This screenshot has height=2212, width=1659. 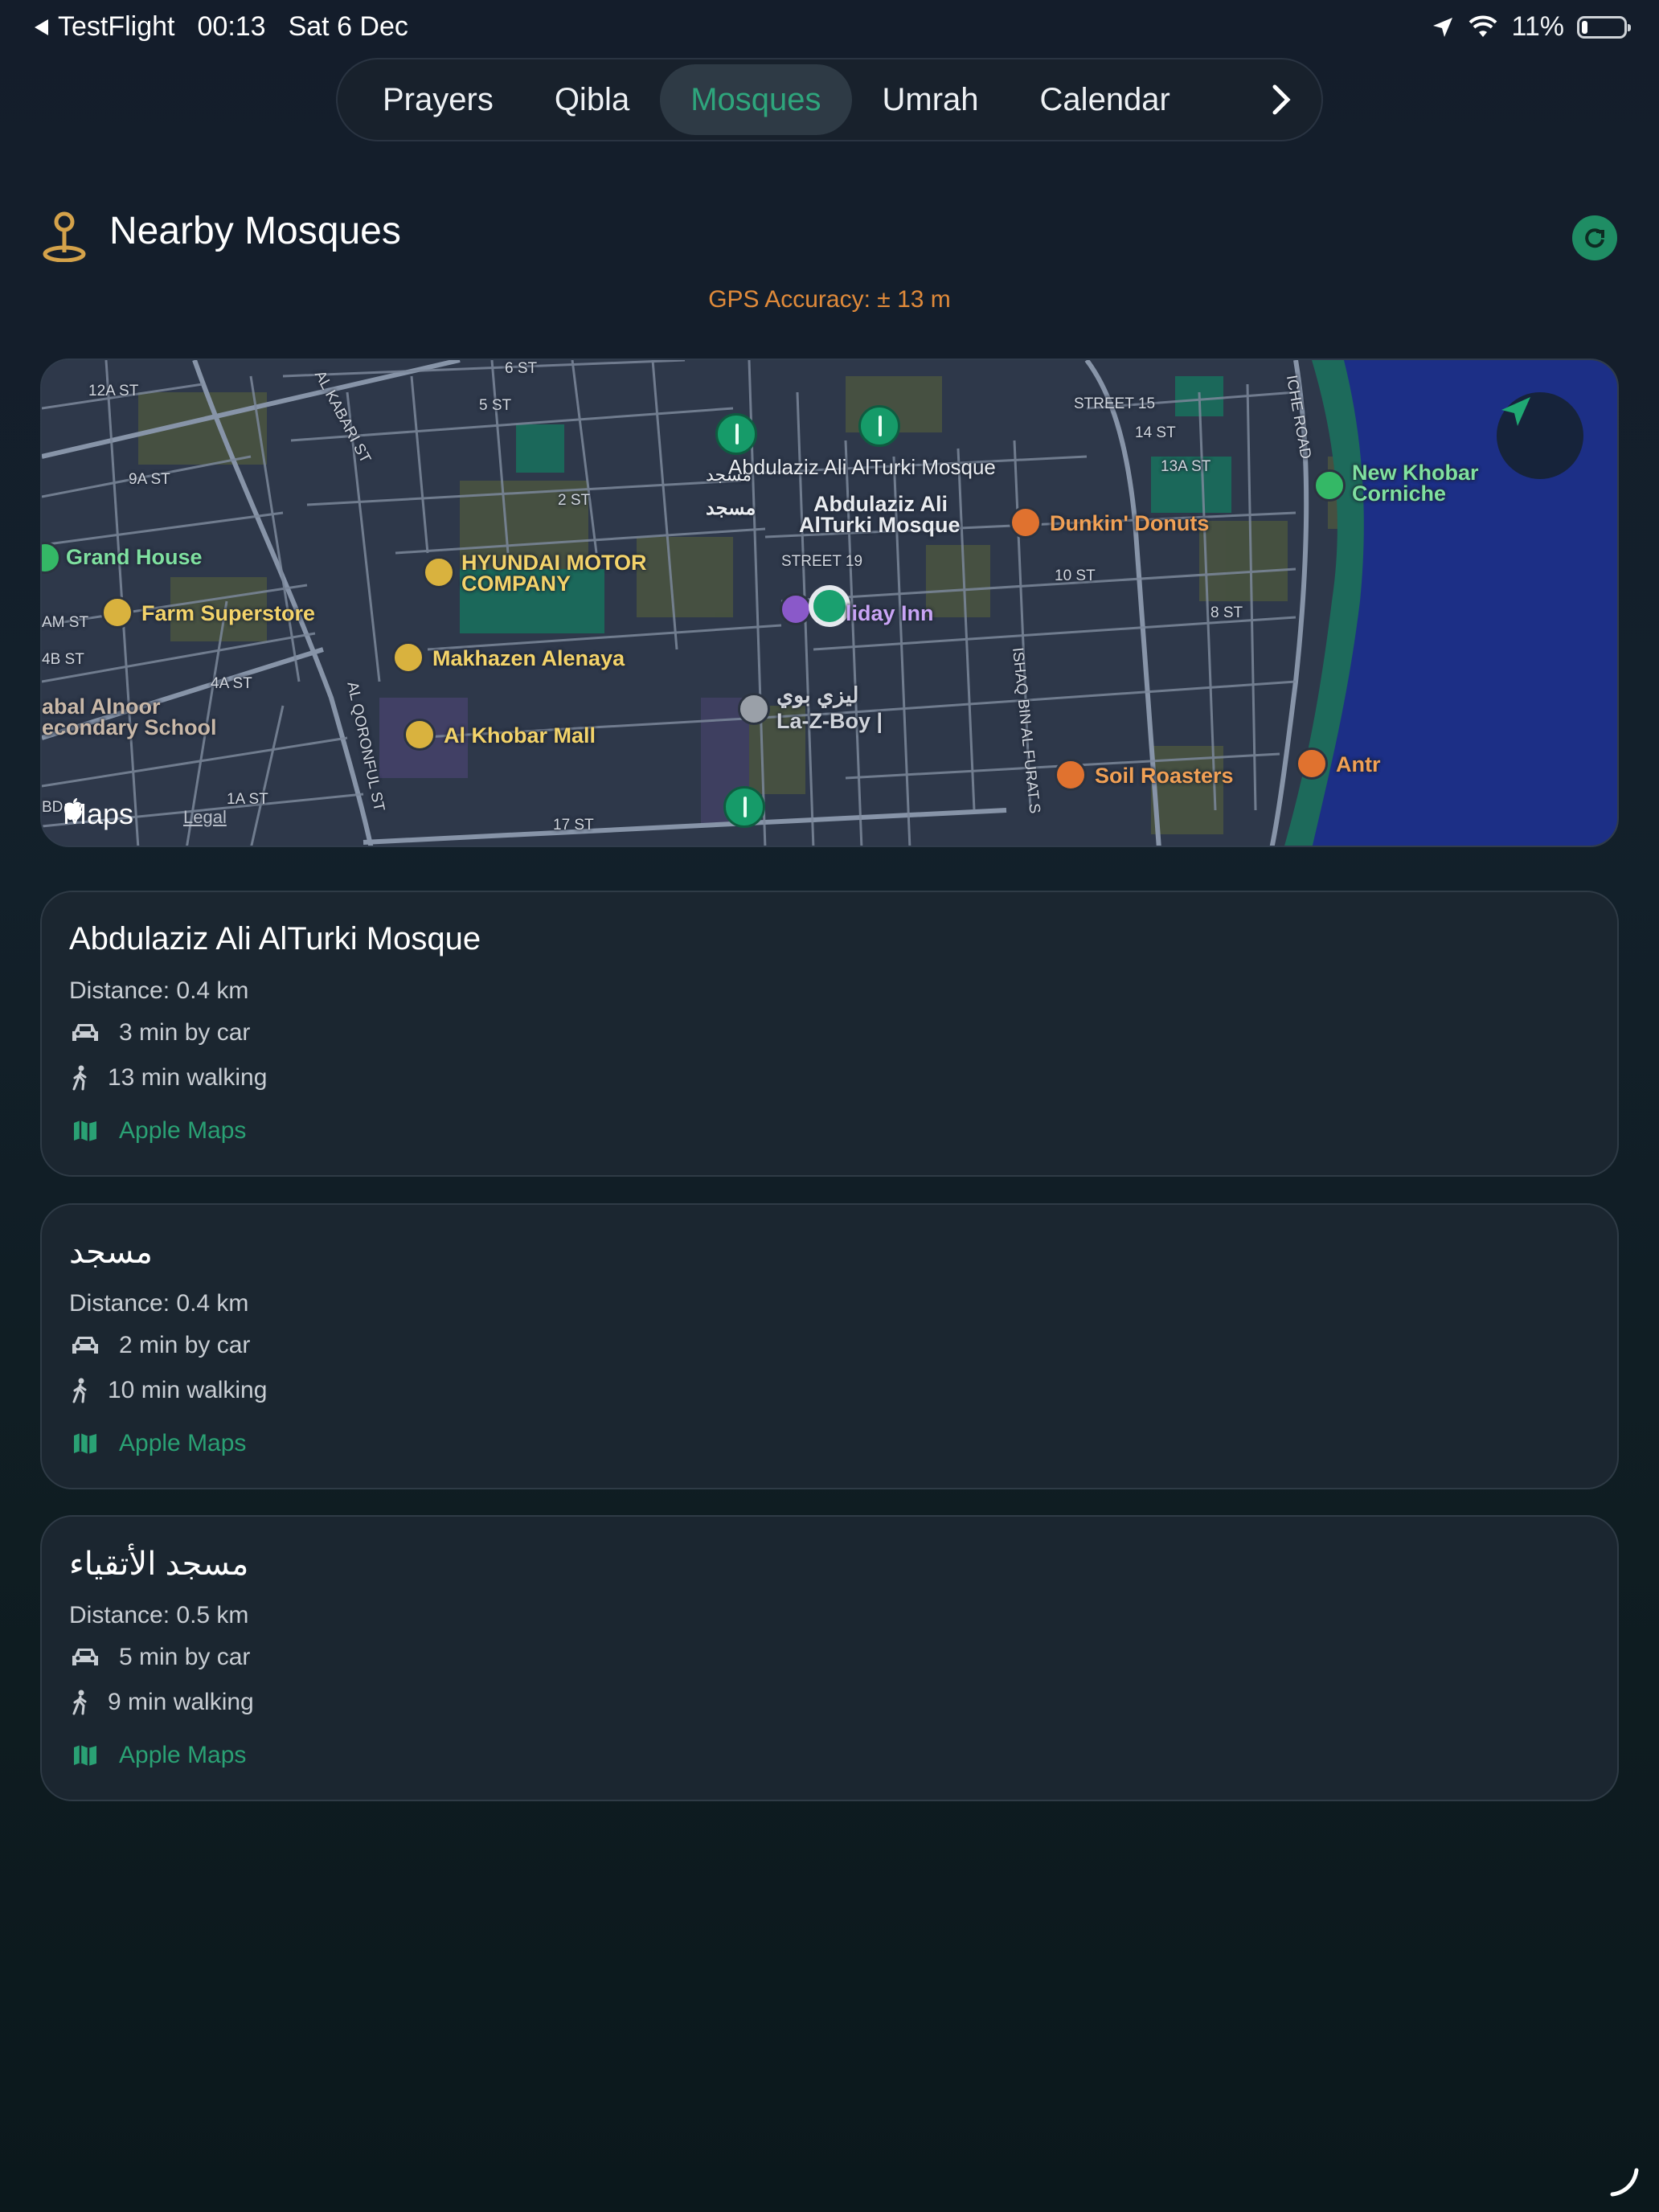 I want to click on map-label-masjid-2: مسجد, so click(x=731, y=508).